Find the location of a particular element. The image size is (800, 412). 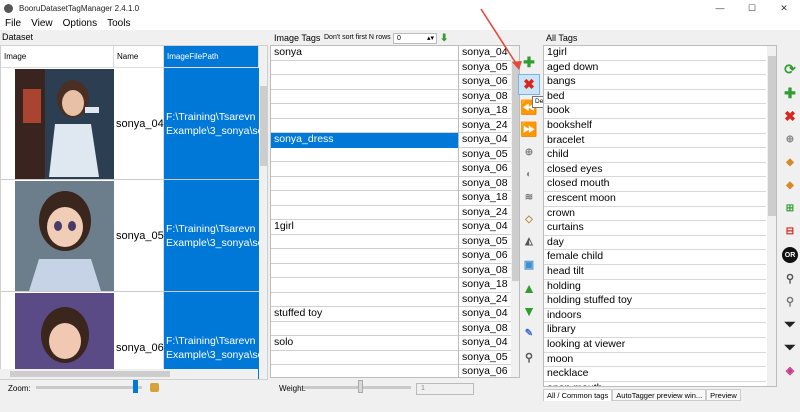

all-tag-item: female child is located at coordinates (655, 257).